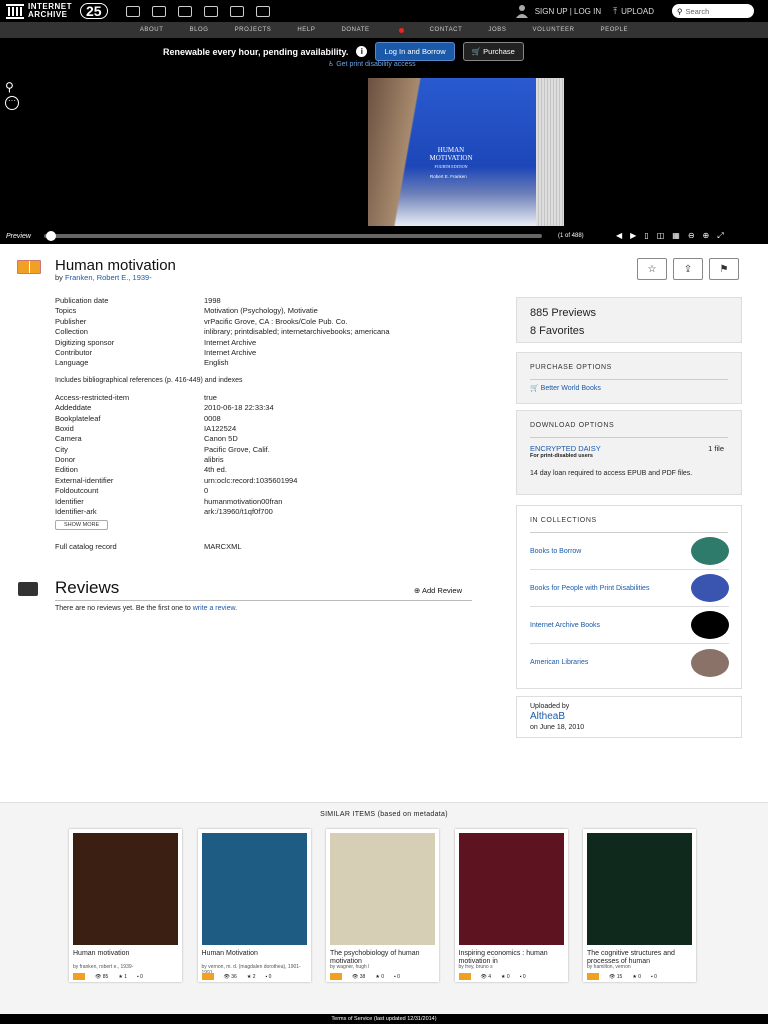 This screenshot has height=1024, width=768. What do you see at coordinates (220, 428) in the screenshot?
I see `metadata-value: IA122524` at bounding box center [220, 428].